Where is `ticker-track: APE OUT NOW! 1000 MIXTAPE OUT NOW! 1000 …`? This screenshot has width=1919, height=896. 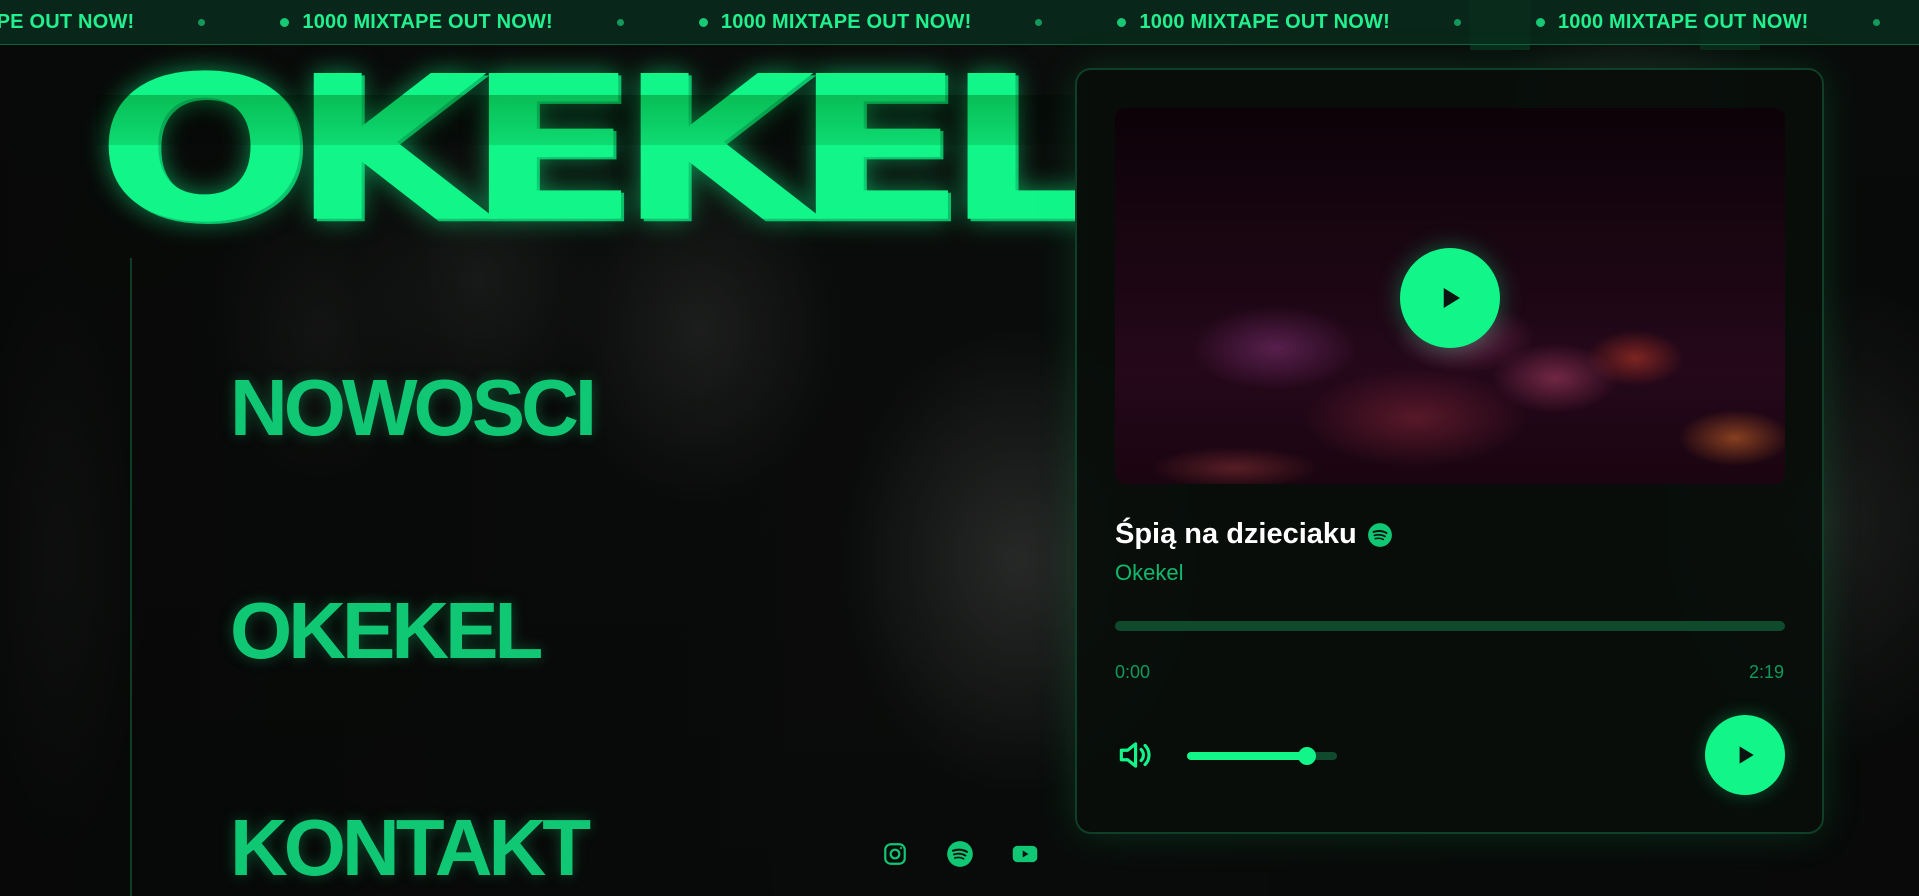 ticker-track: APE OUT NOW! 1000 MIXTAPE OUT NOW! 1000 … is located at coordinates (959, 22).